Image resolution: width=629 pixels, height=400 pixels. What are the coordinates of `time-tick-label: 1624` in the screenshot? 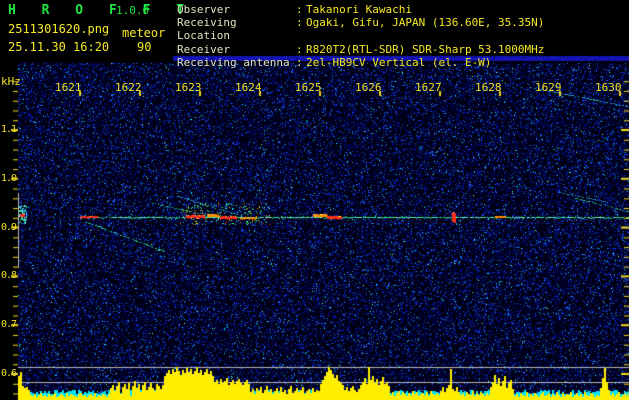 It's located at (248, 87).